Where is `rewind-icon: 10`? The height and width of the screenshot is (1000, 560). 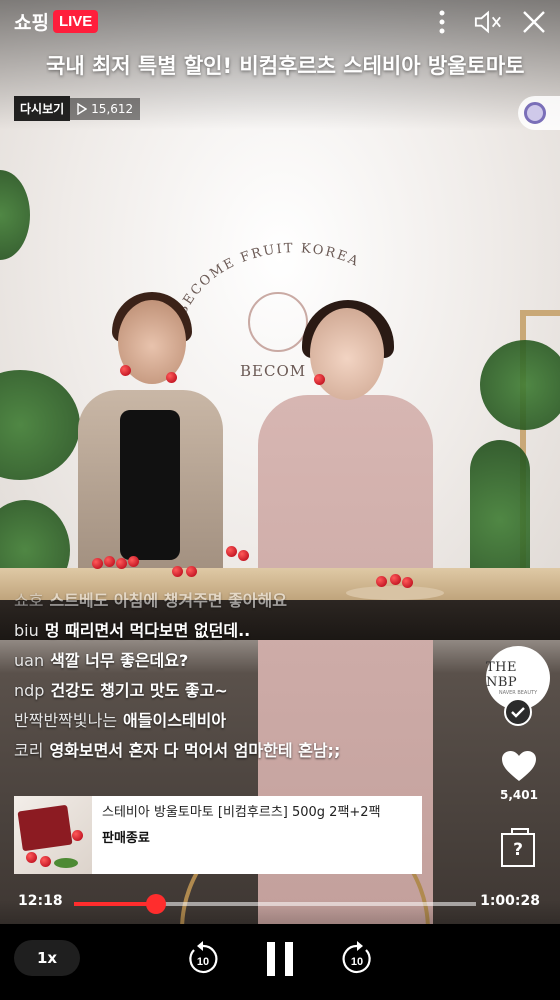
rewind-icon: 10 is located at coordinates (203, 957).